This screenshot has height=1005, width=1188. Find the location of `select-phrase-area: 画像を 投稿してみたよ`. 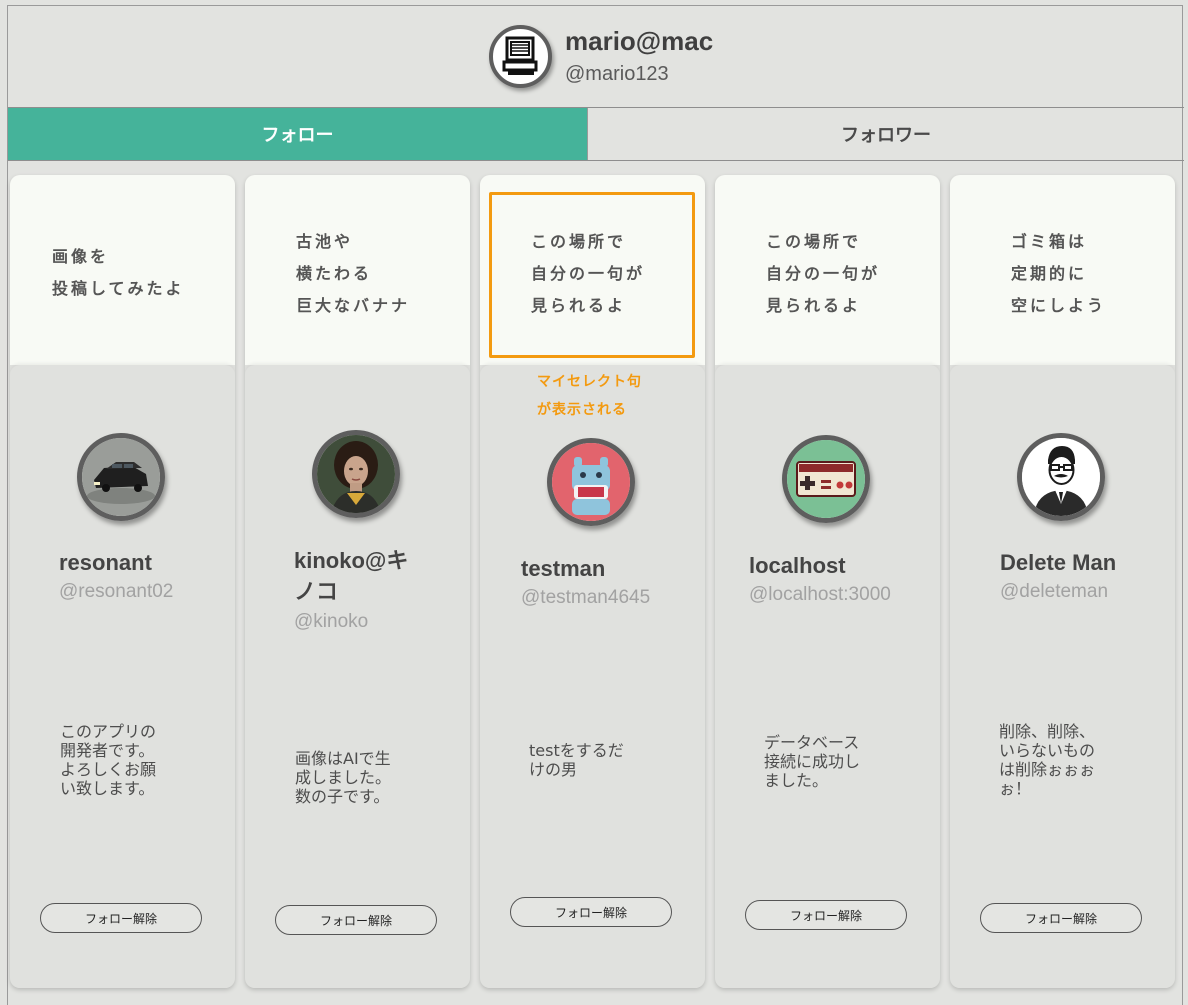

select-phrase-area: 画像を 投稿してみたよ is located at coordinates (122, 270).